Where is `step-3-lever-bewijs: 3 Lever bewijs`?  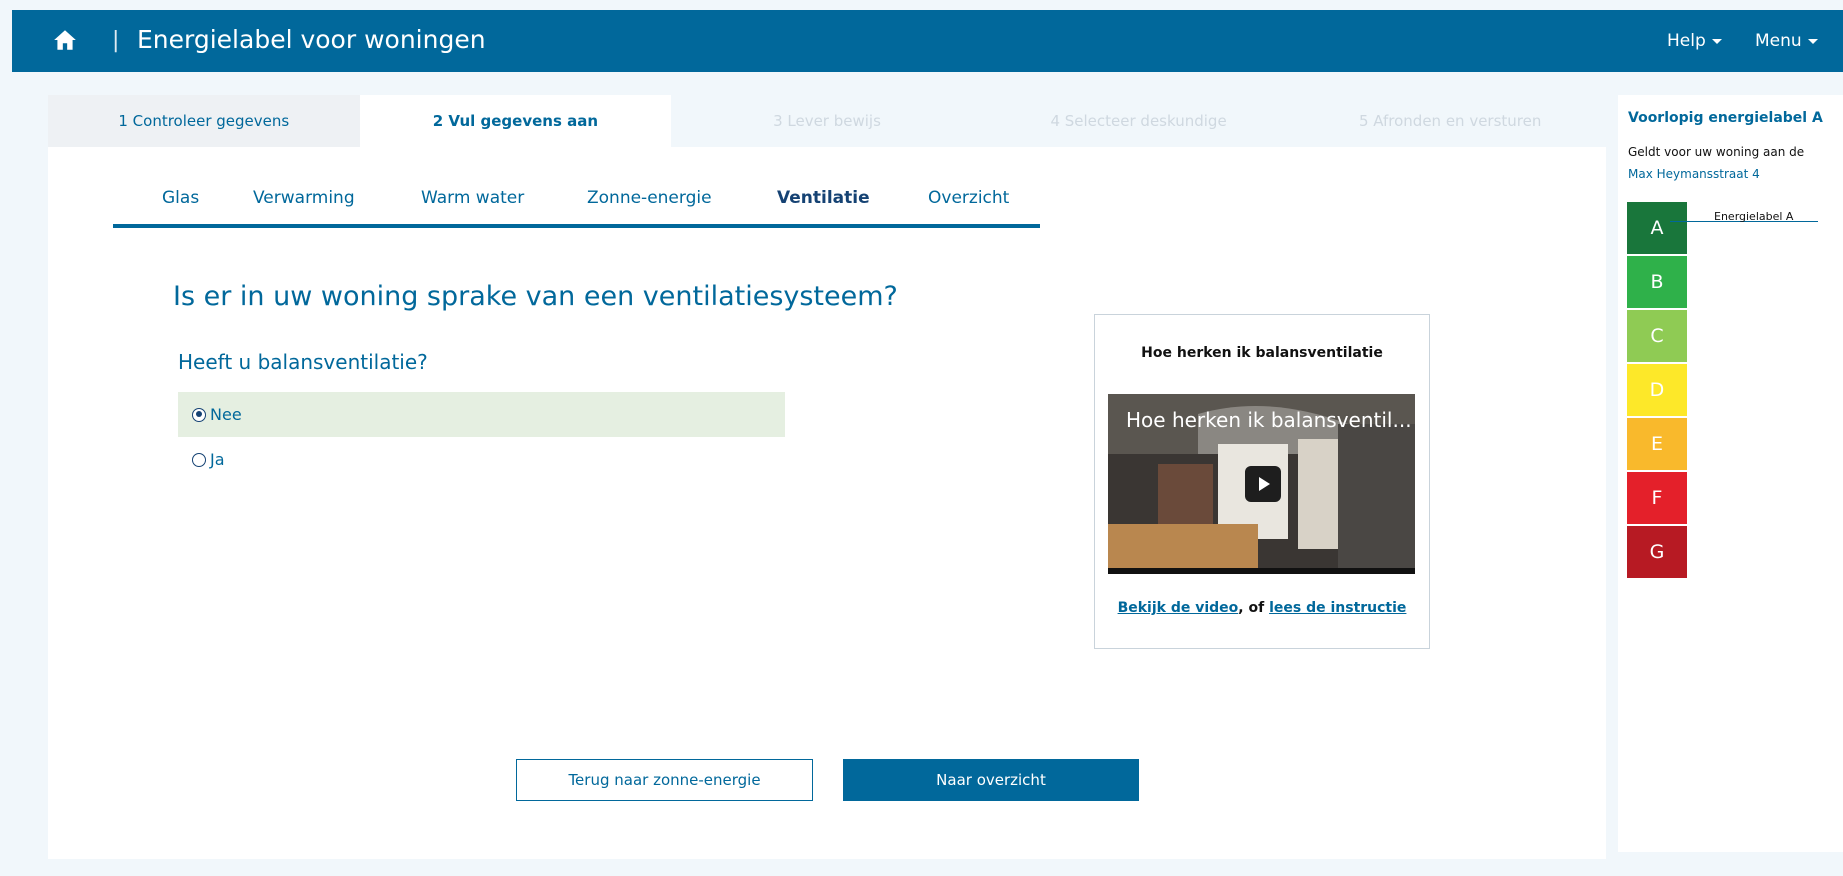
step-3-lever-bewijs: 3 Lever bewijs is located at coordinates (827, 121).